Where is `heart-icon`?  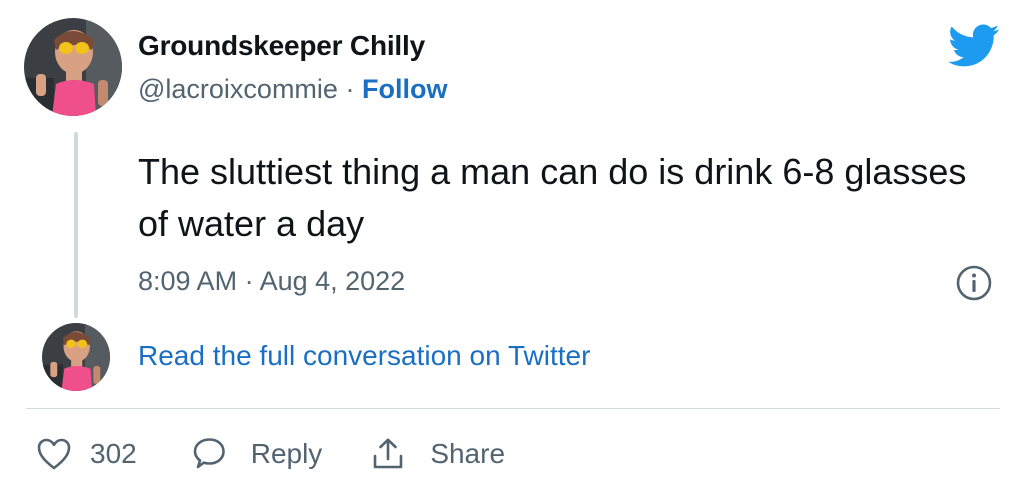
heart-icon is located at coordinates (54, 454).